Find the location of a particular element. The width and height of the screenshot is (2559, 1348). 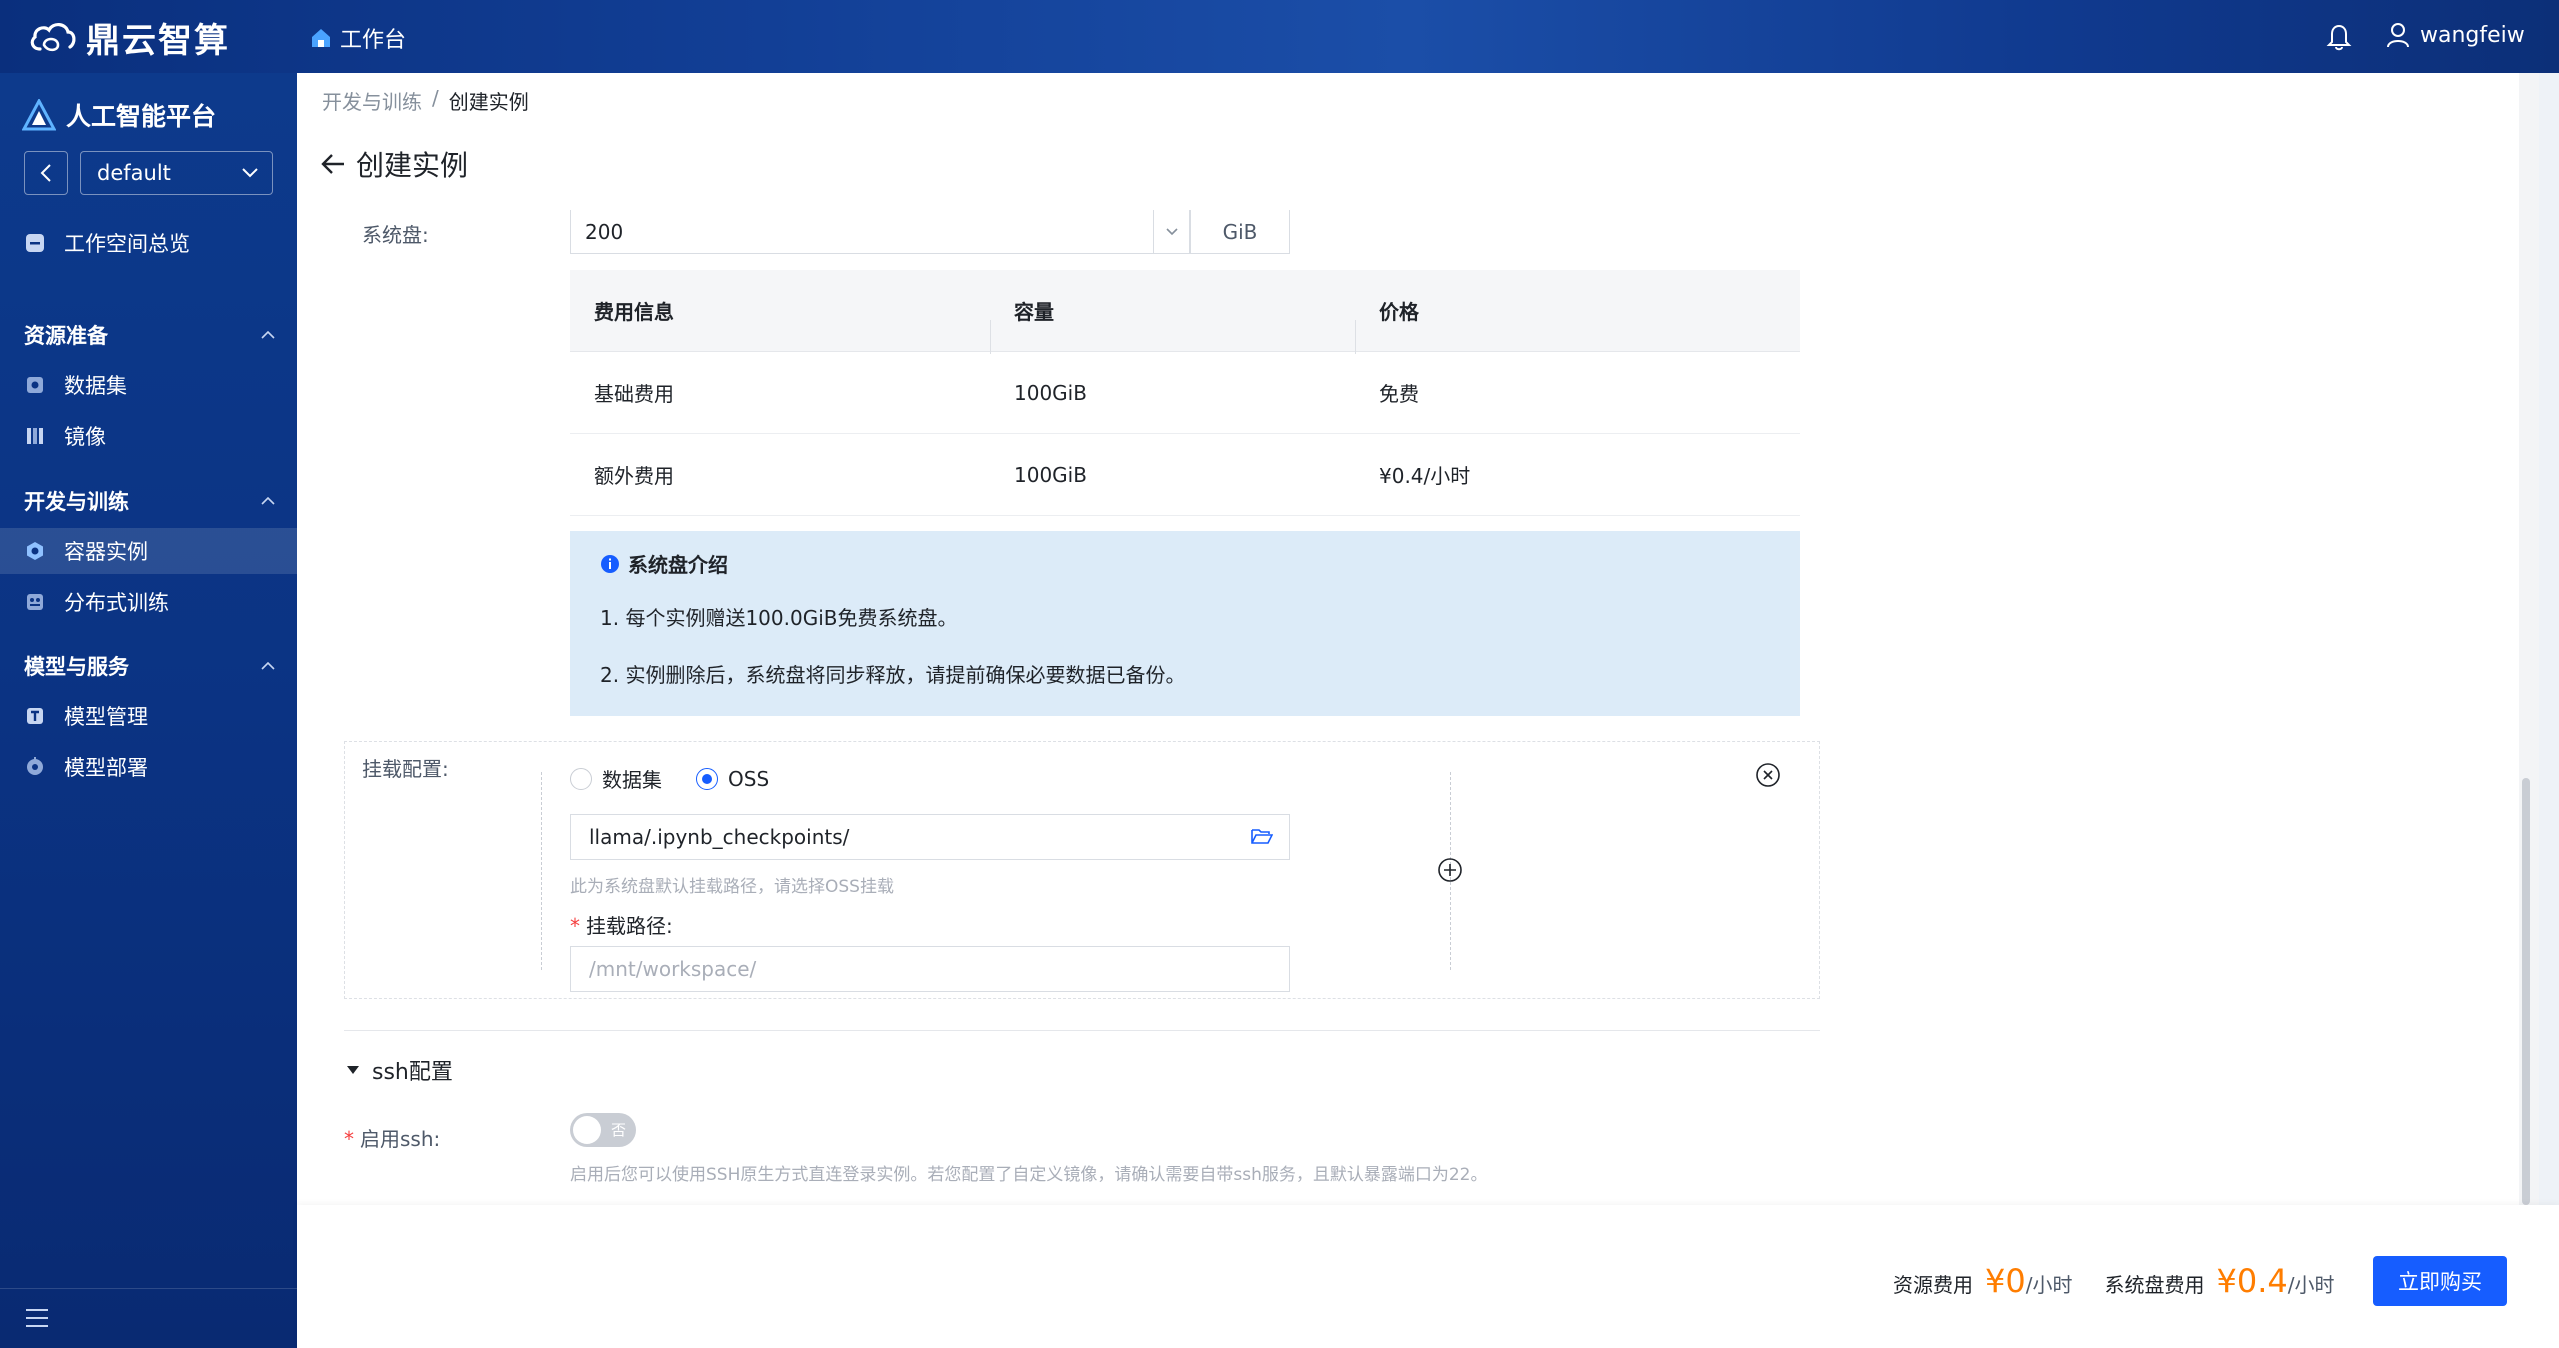

system-disk-input: 200 is located at coordinates (880, 232).